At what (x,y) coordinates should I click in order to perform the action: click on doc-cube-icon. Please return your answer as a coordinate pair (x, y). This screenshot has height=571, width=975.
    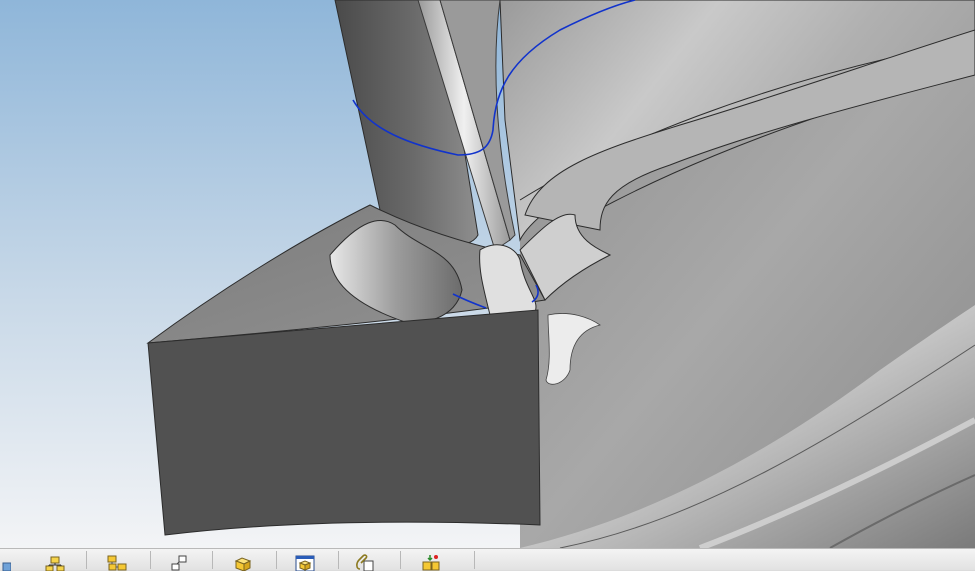
    Looking at the image, I should click on (305, 563).